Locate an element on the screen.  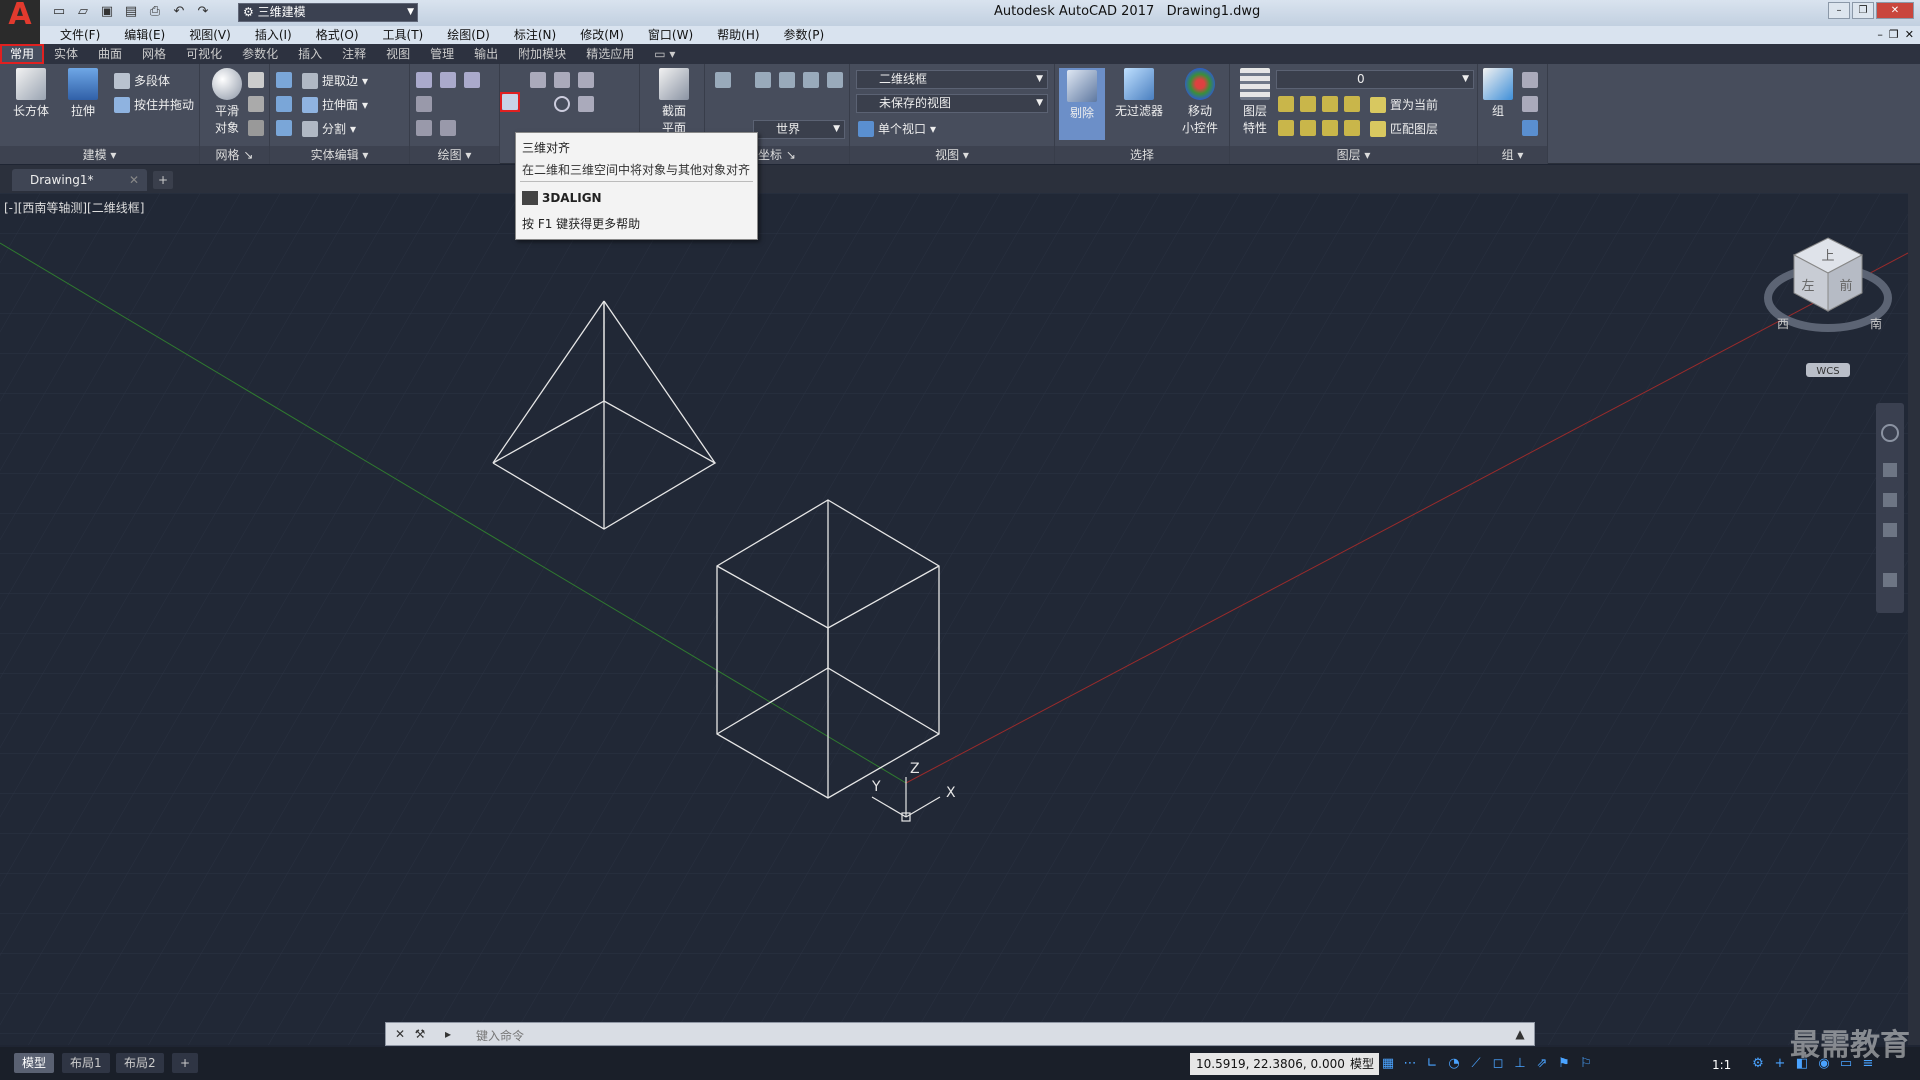
otrack-icon: ⊥ is located at coordinates (1520, 1064).